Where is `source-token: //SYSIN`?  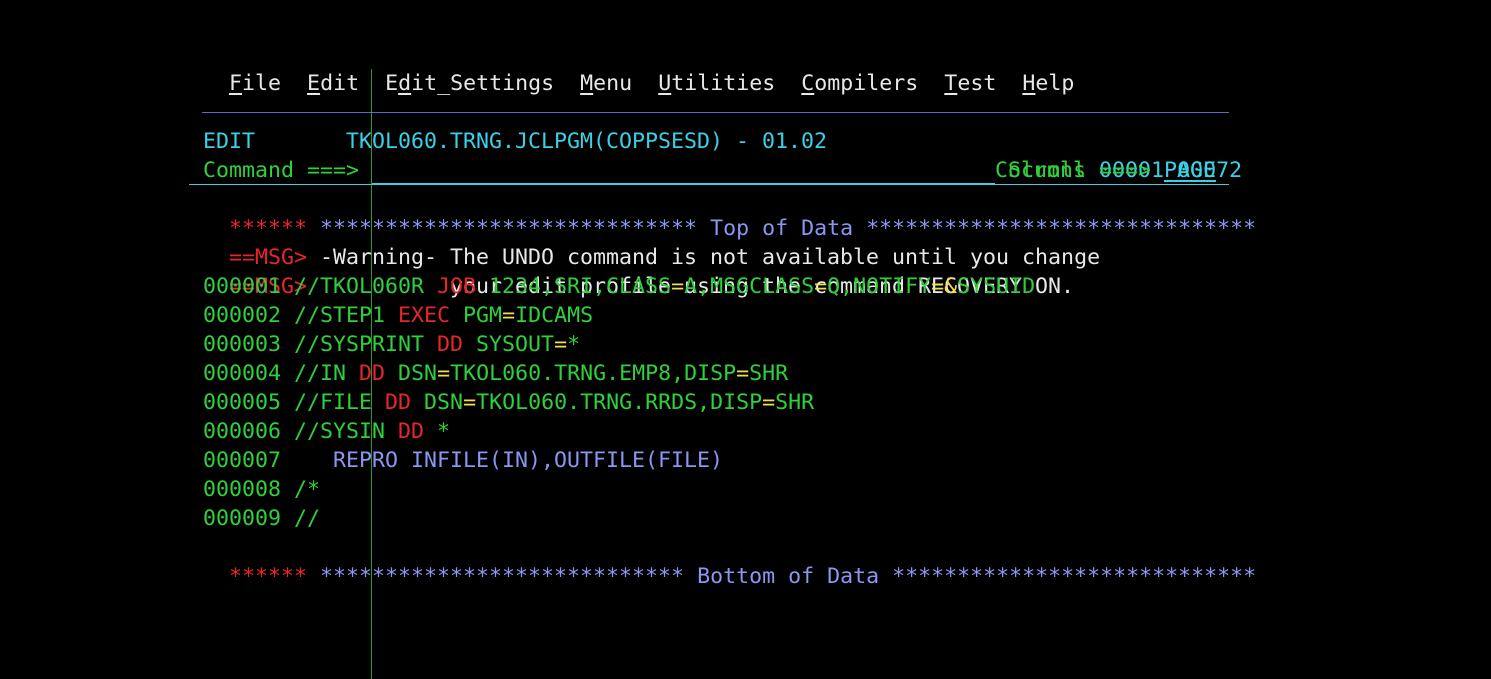 source-token: //SYSIN is located at coordinates (340, 431).